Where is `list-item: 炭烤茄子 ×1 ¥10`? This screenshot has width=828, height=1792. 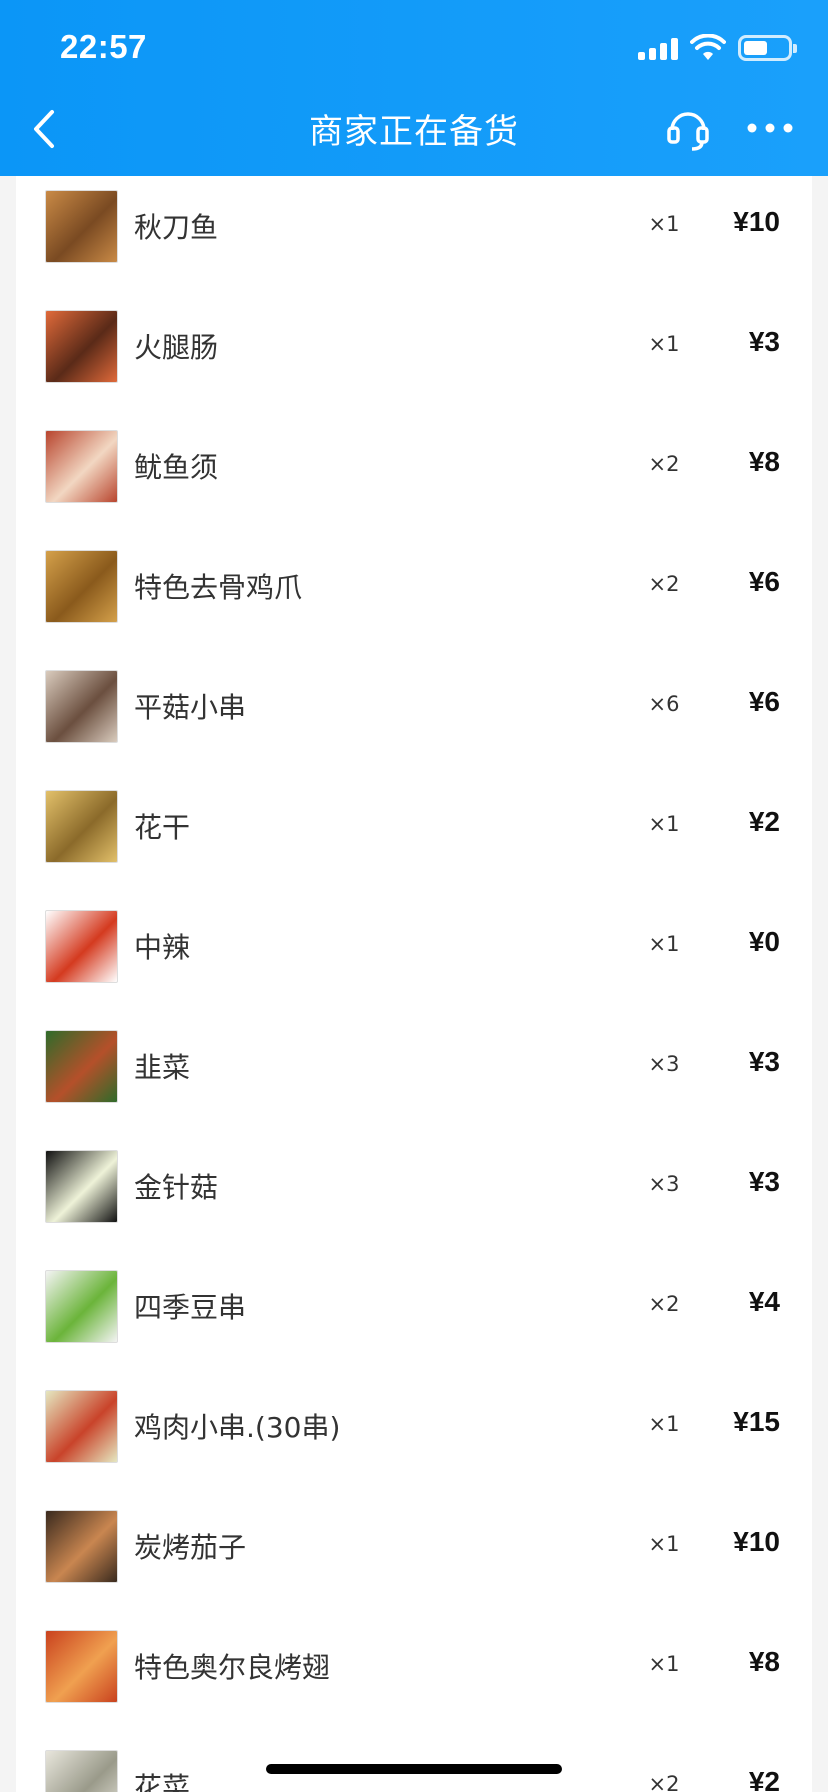 list-item: 炭烤茄子 ×1 ¥10 is located at coordinates (414, 1556).